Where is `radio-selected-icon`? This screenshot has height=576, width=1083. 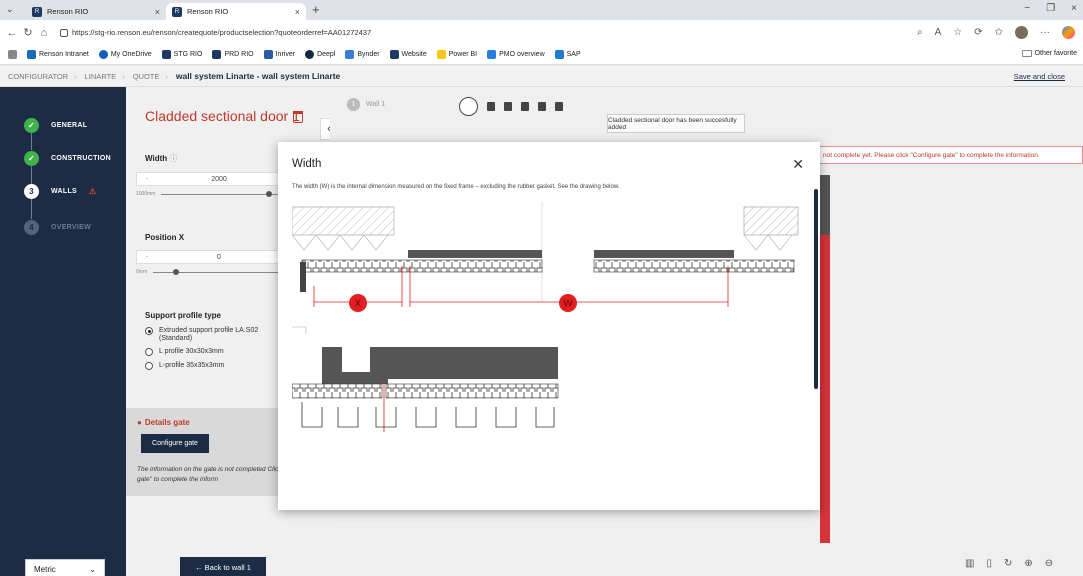
radio-selected-icon is located at coordinates (149, 331).